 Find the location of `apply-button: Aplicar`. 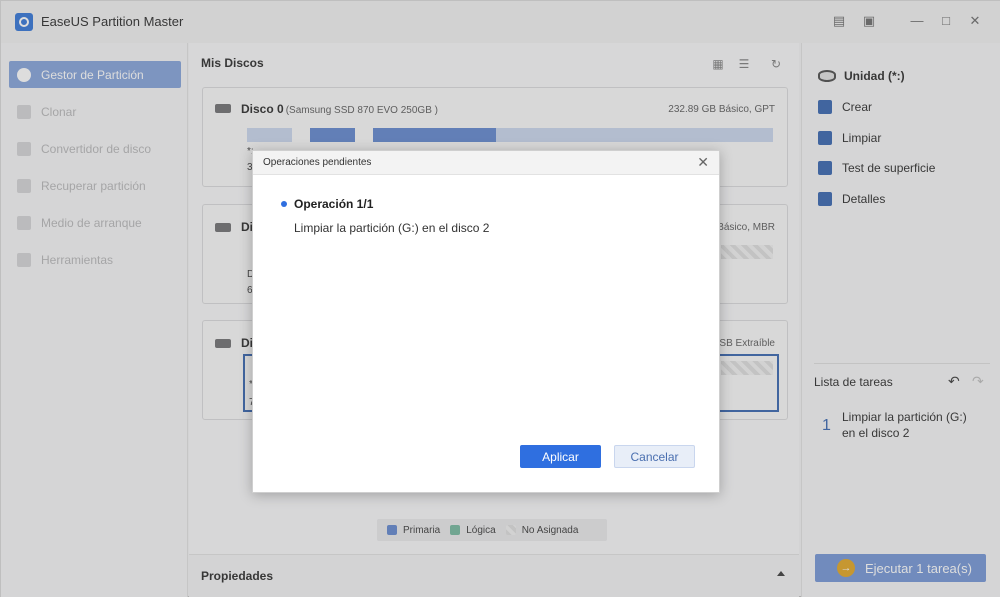

apply-button: Aplicar is located at coordinates (560, 456).